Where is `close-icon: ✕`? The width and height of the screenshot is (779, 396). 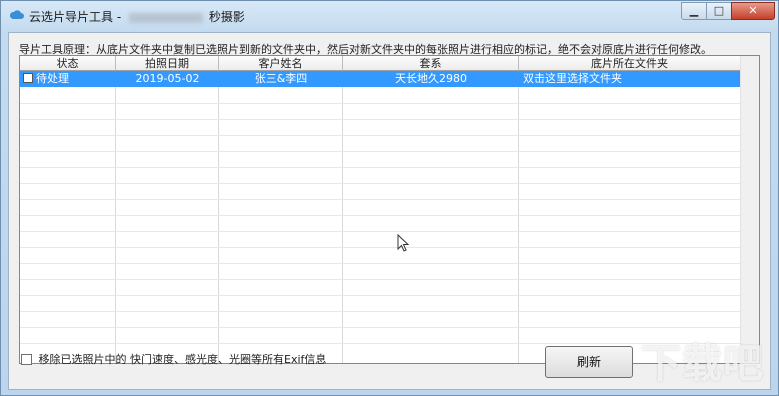 close-icon: ✕ is located at coordinates (753, 10).